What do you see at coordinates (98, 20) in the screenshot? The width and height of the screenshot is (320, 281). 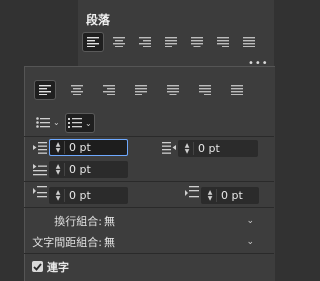 I see `panel-title: 段落` at bounding box center [98, 20].